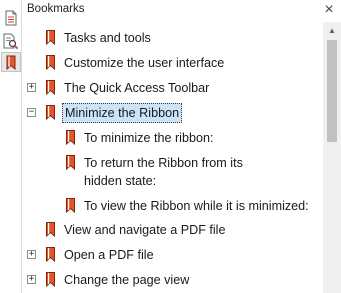 Image resolution: width=341 pixels, height=293 pixels. I want to click on close-panel-button: ×, so click(329, 10).